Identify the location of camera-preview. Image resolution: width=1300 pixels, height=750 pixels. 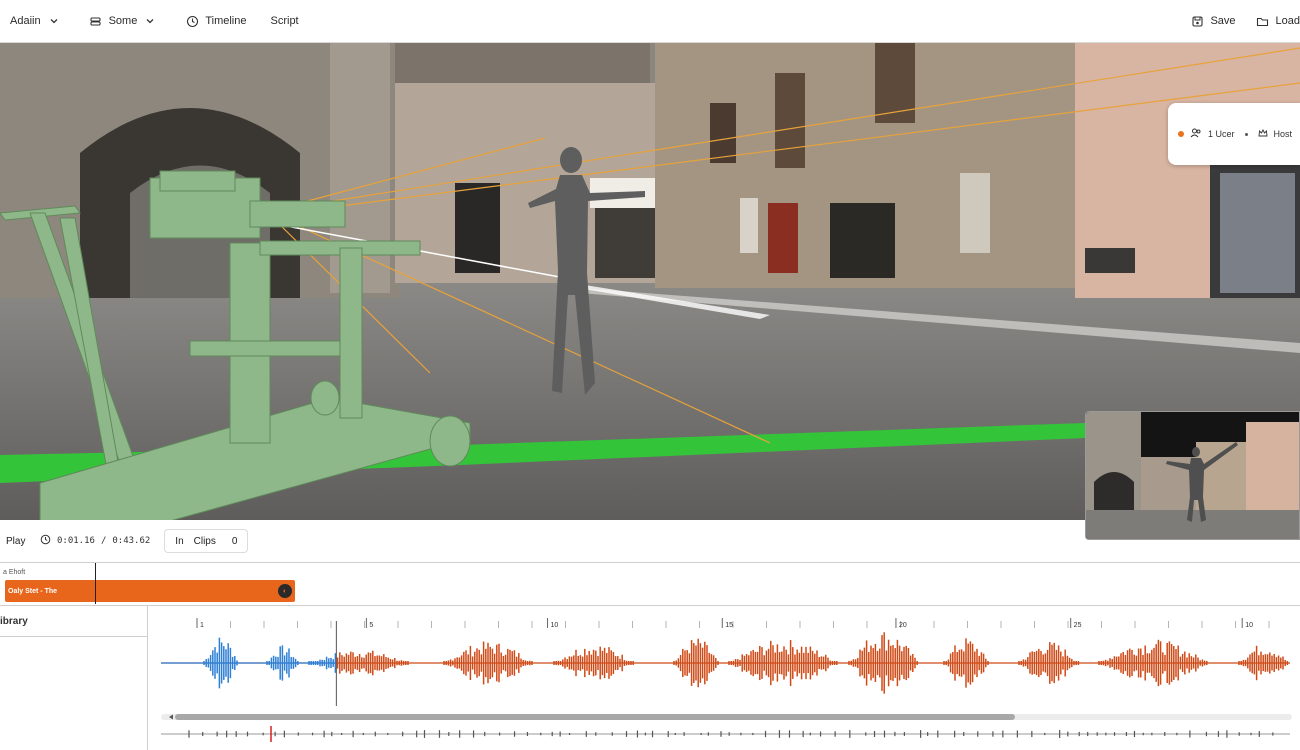
(1192, 475).